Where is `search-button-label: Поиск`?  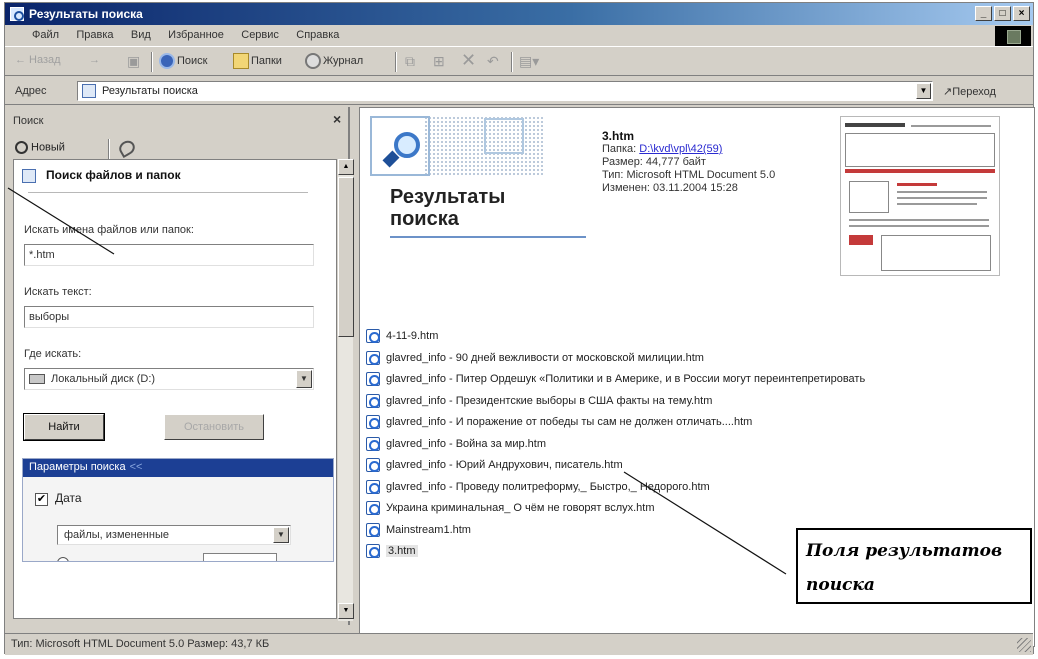 search-button-label: Поиск is located at coordinates (192, 60).